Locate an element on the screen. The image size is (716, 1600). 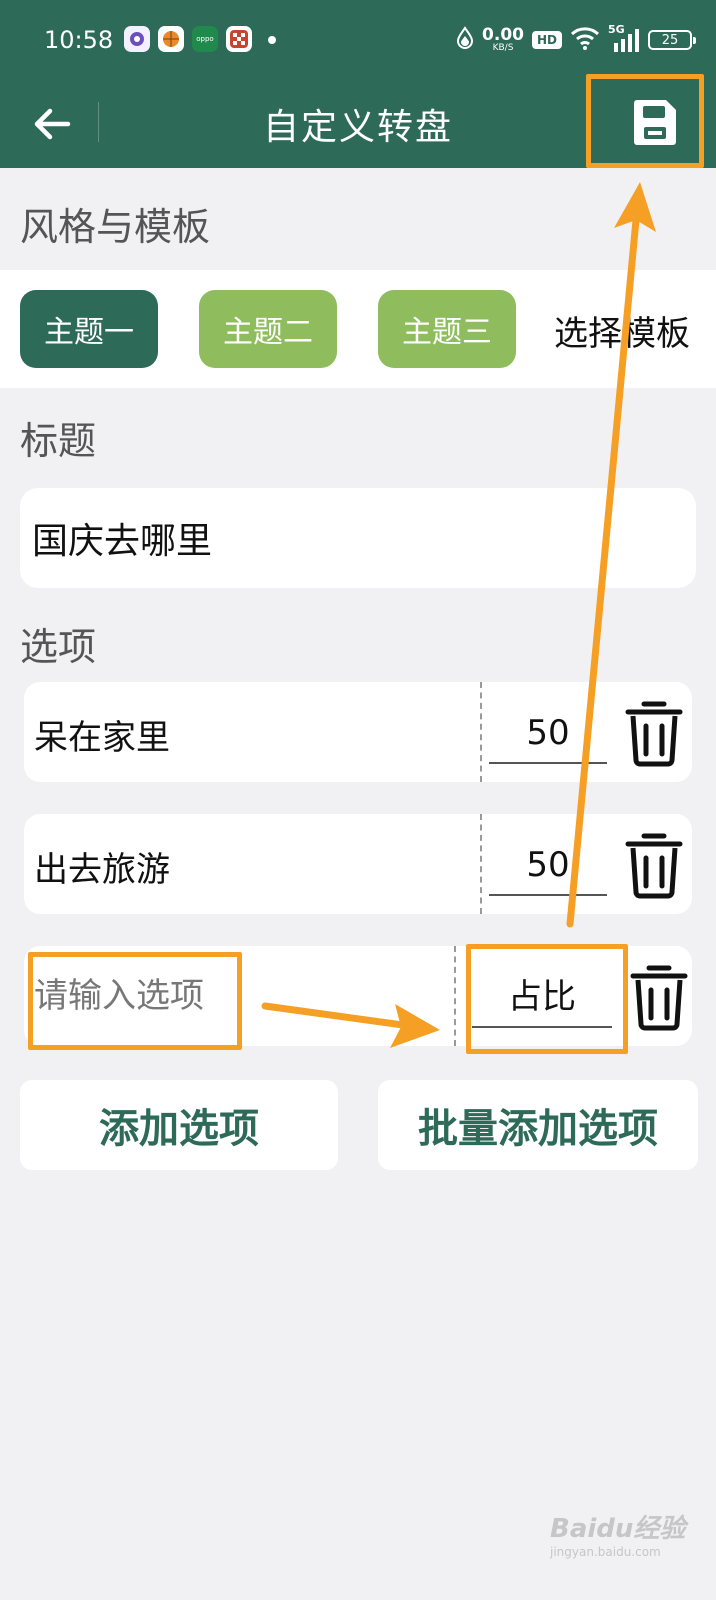
style-section-label: 风格与模板 is located at coordinates (115, 227).